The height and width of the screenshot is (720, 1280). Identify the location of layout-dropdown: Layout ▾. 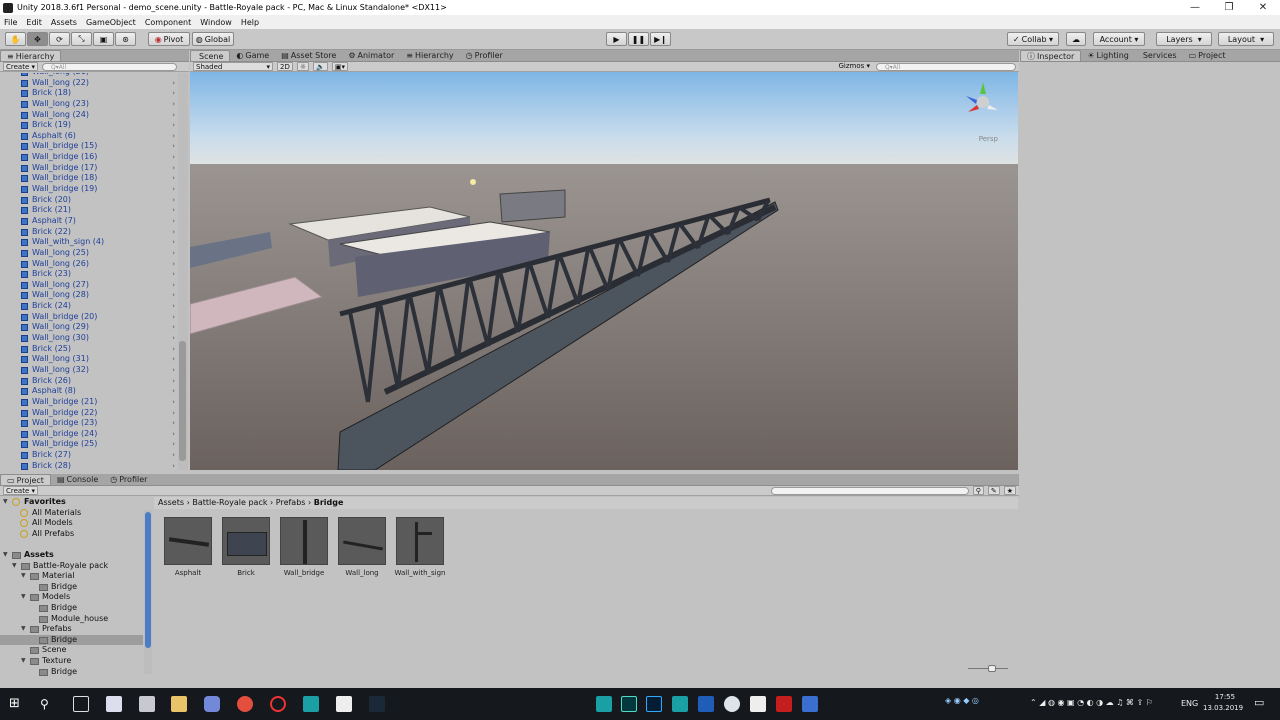
(1246, 39).